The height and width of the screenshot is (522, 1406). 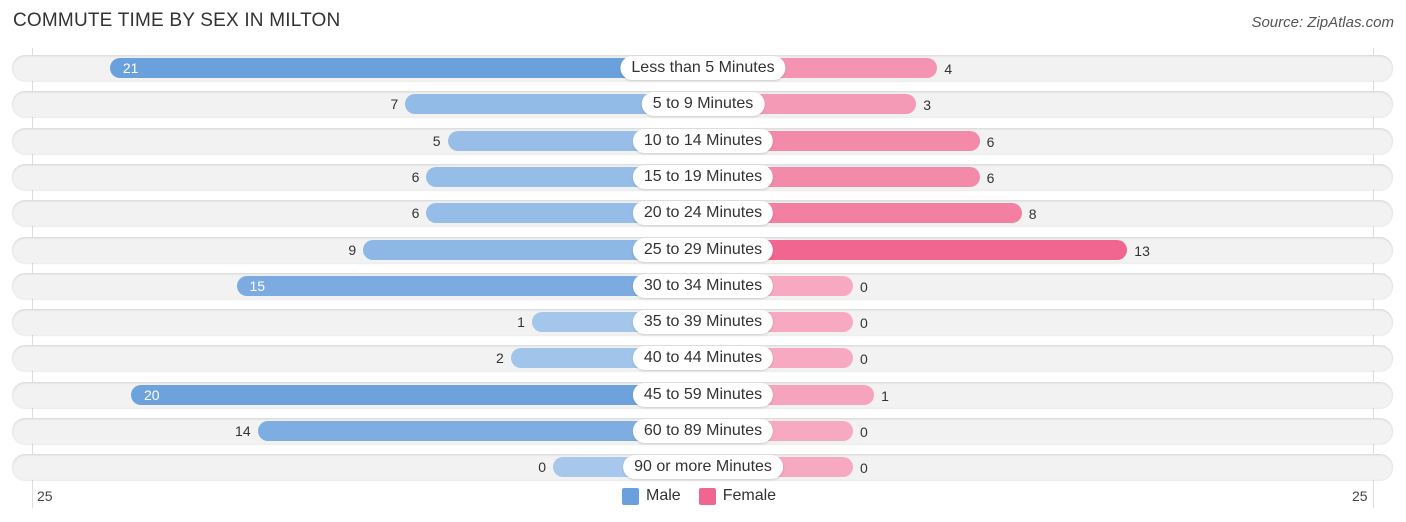 What do you see at coordinates (703, 394) in the screenshot?
I see `category-label: 45 to 59 Minutes` at bounding box center [703, 394].